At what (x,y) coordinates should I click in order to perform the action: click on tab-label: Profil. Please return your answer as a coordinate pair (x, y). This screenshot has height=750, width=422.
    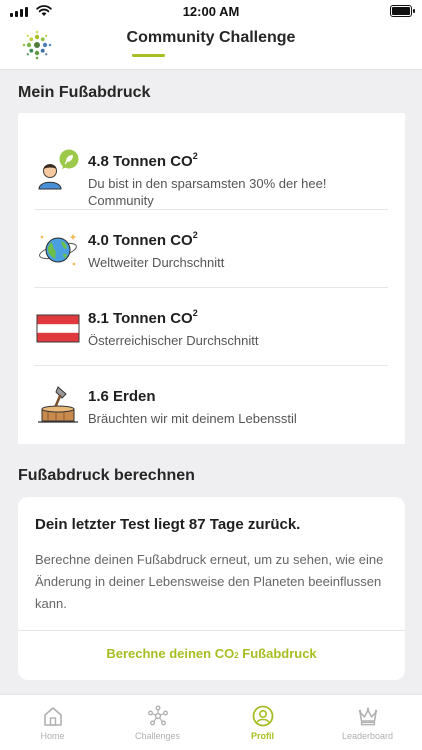
    Looking at the image, I should click on (262, 736).